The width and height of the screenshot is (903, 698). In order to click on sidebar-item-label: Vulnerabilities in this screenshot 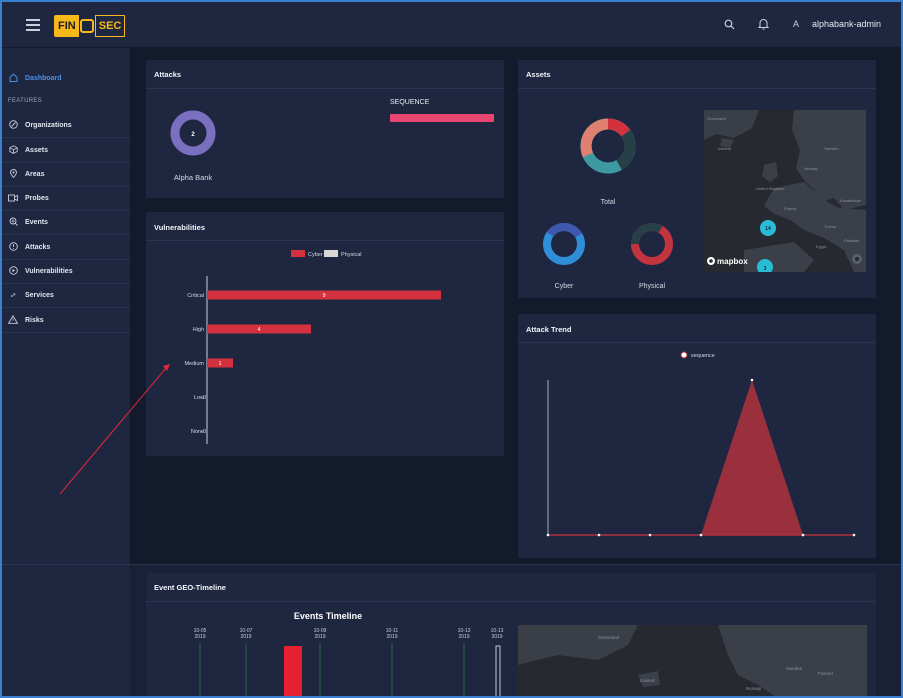, I will do `click(49, 271)`.